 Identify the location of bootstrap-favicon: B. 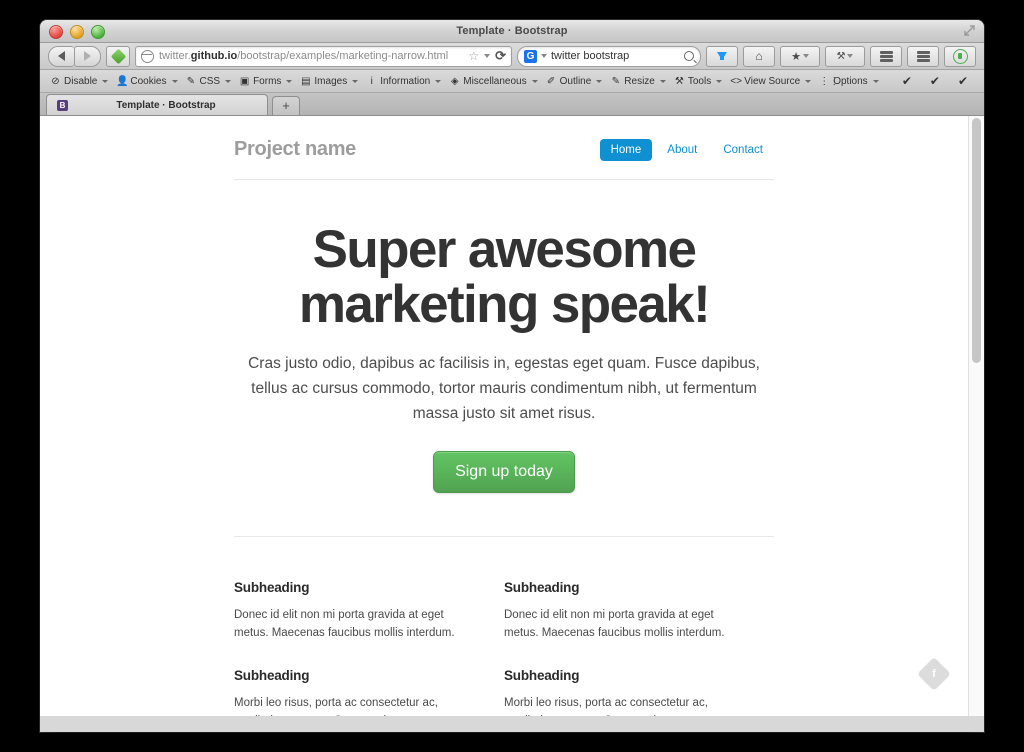
(62, 105).